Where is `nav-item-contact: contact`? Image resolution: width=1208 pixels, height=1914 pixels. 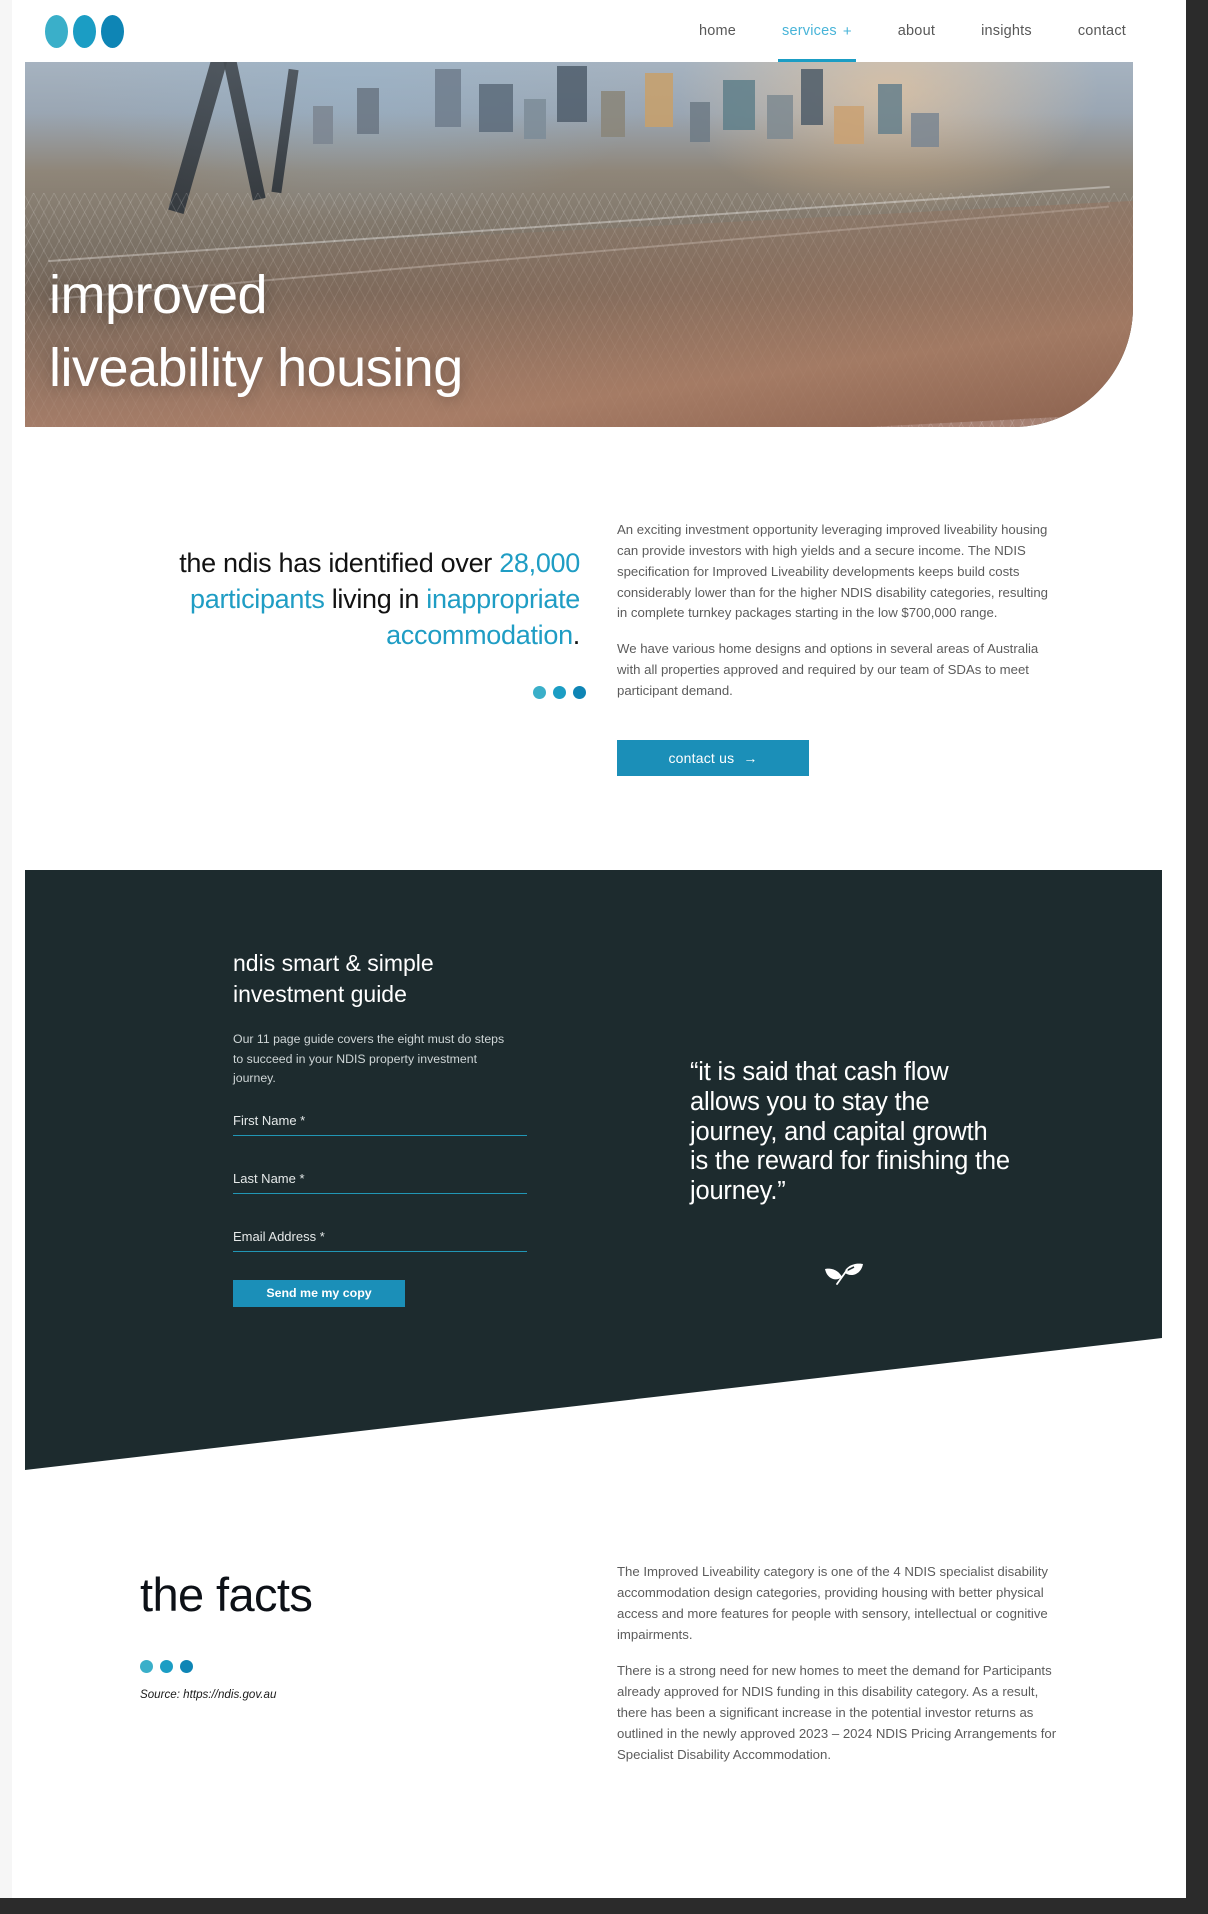
nav-item-contact: contact is located at coordinates (1102, 31).